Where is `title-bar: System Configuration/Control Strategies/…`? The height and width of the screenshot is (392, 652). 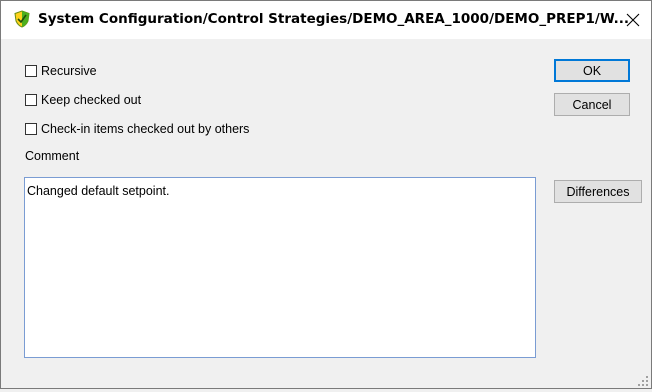
title-bar: System Configuration/Control Strategies/… is located at coordinates (326, 20).